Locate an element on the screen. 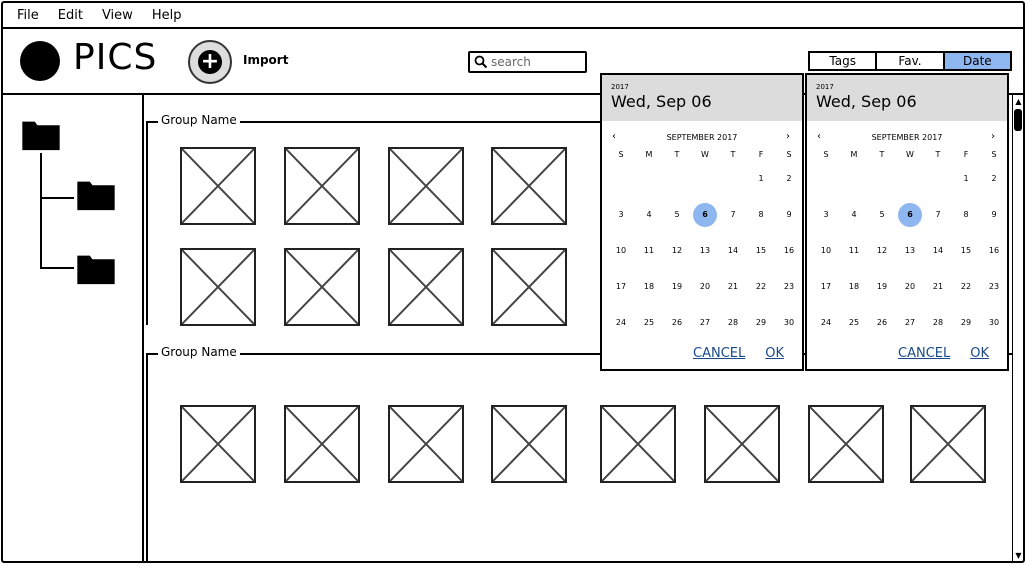 This screenshot has width=1027, height=565. scroll-thumb is located at coordinates (1018, 120).